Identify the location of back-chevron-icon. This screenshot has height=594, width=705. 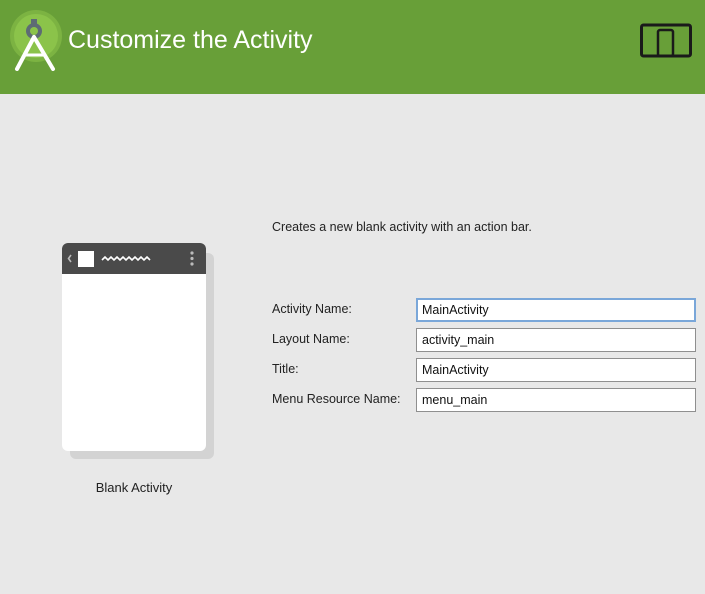
(69, 258).